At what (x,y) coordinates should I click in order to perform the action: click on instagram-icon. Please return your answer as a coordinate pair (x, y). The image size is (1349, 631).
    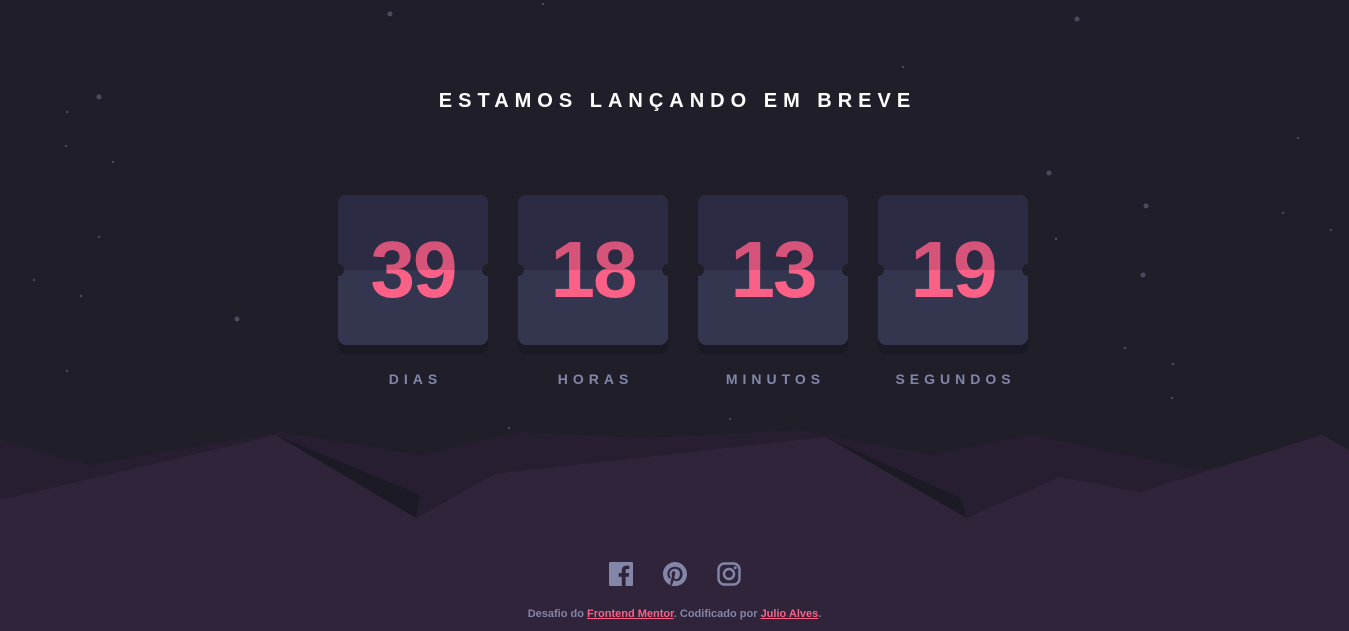
    Looking at the image, I should click on (728, 574).